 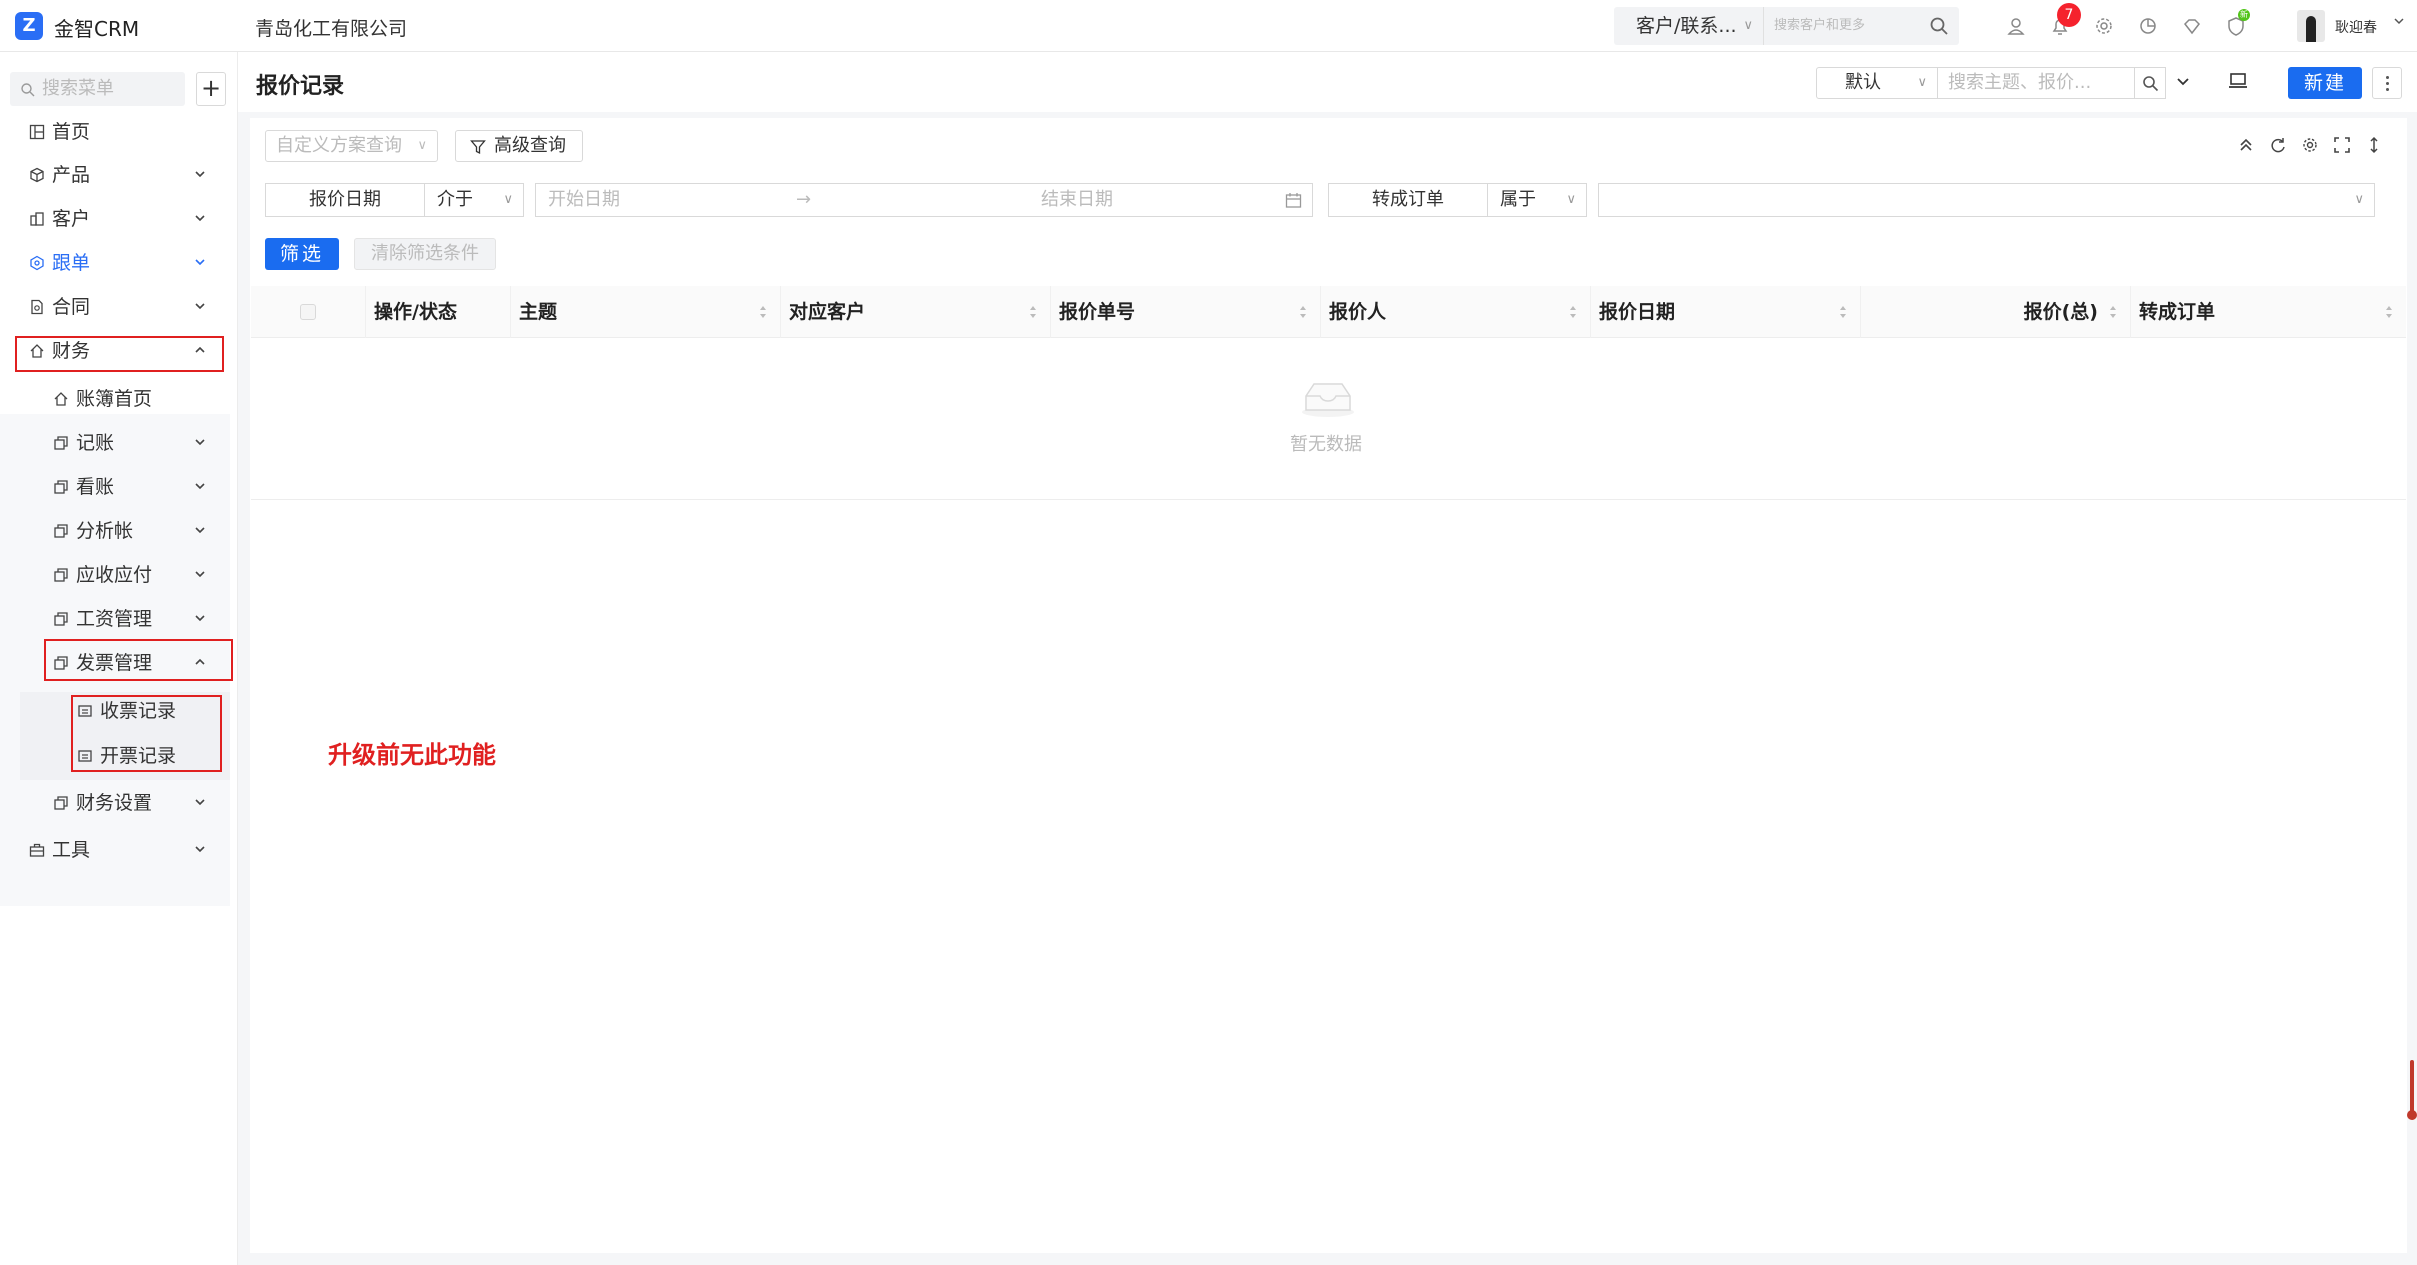 I want to click on filter-icon, so click(x=478, y=147).